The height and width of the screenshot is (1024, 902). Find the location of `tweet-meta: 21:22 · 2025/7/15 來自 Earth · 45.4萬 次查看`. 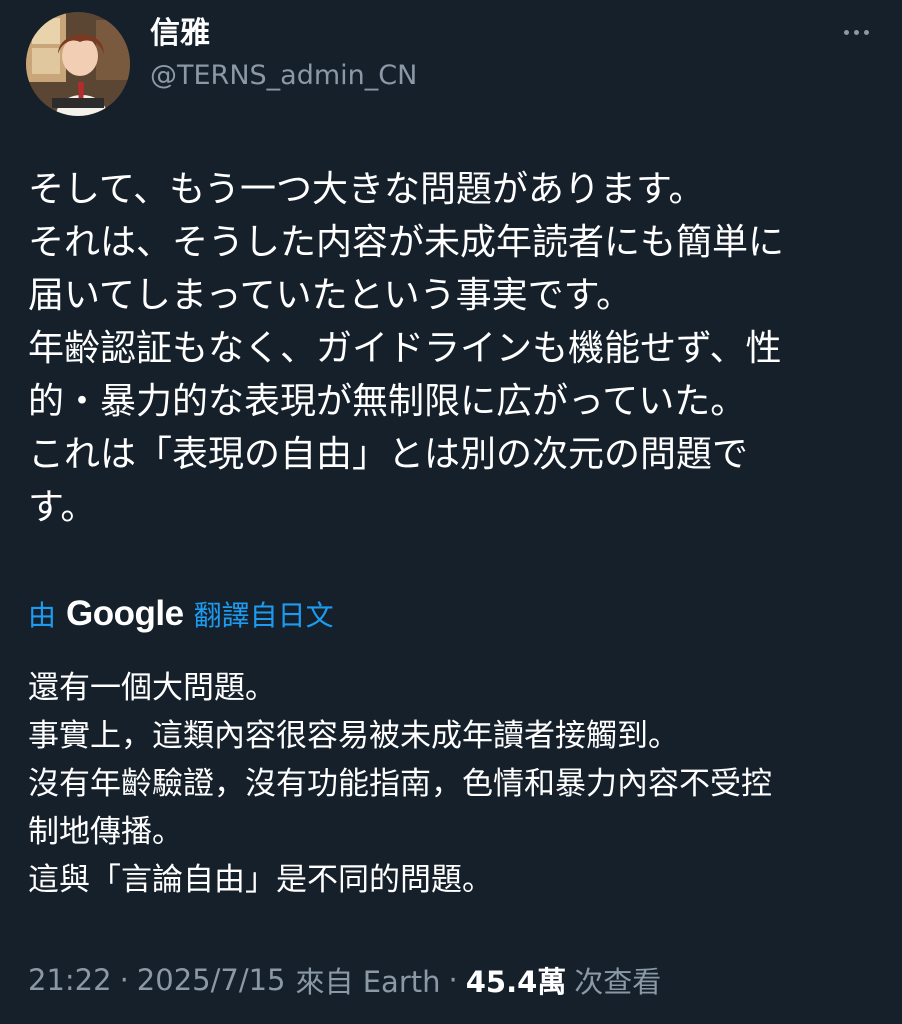

tweet-meta: 21:22 · 2025/7/15 來自 Earth · 45.4萬 次查看 is located at coordinates (344, 980).